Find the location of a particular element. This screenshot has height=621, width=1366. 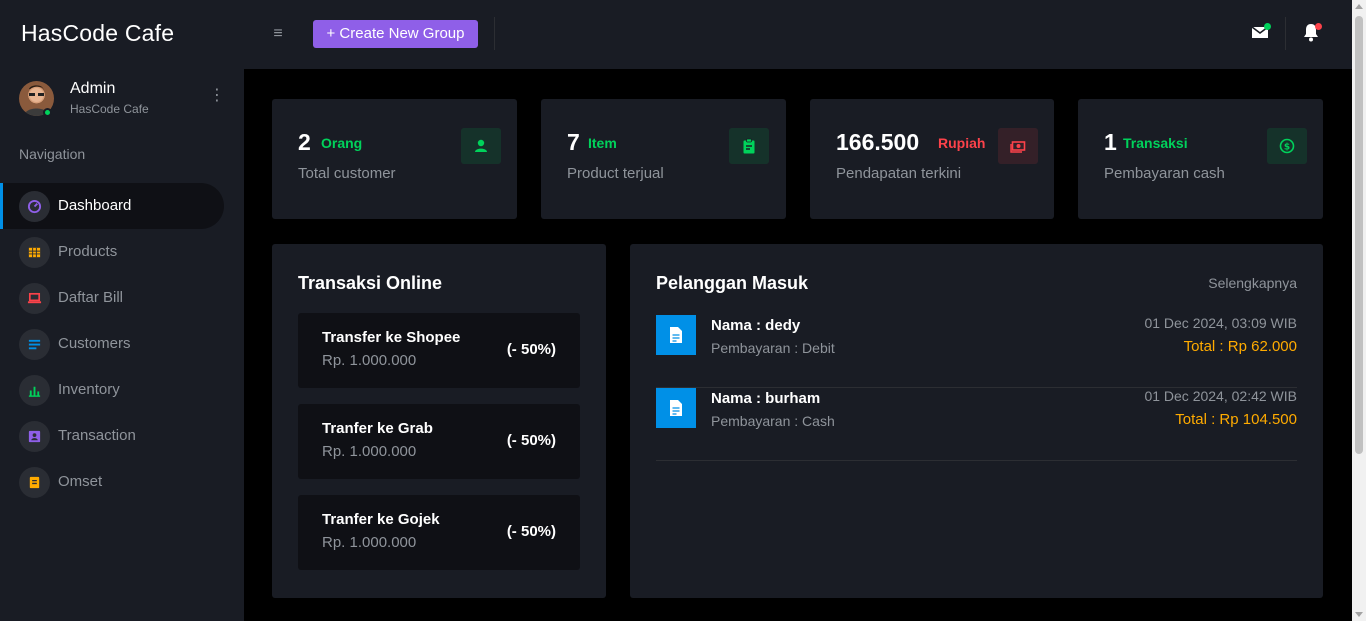

stat-value: 2 is located at coordinates (304, 142).